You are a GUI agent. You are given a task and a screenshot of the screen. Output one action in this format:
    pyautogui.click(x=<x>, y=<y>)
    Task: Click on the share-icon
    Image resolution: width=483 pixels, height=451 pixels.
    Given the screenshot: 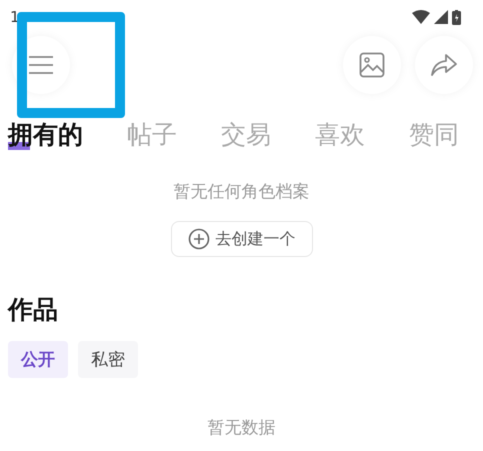 What is the action you would take?
    pyautogui.click(x=444, y=65)
    